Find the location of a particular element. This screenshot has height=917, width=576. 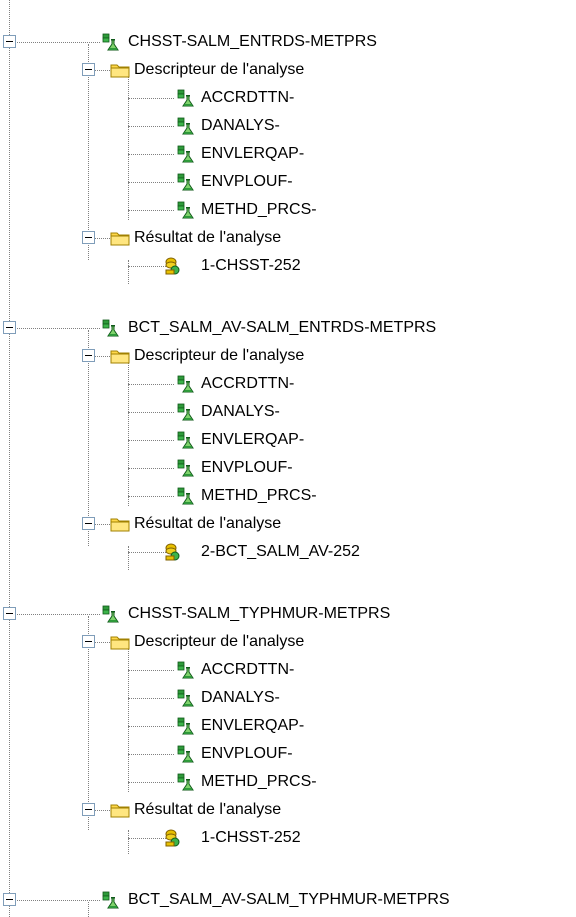

tree-node-label: CHSST-SALM_ENTRDS-METPRS is located at coordinates (252, 41).